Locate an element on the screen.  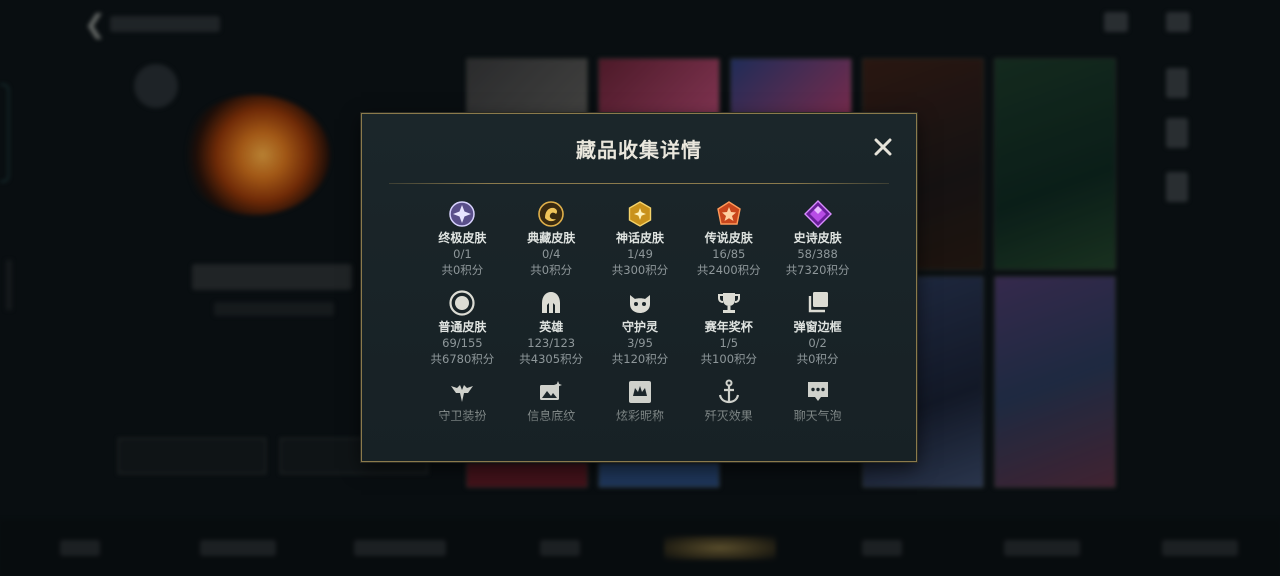
category-legendary-skin: 传说皮肤 16/85 共2400积分 is located at coordinates (728, 242).